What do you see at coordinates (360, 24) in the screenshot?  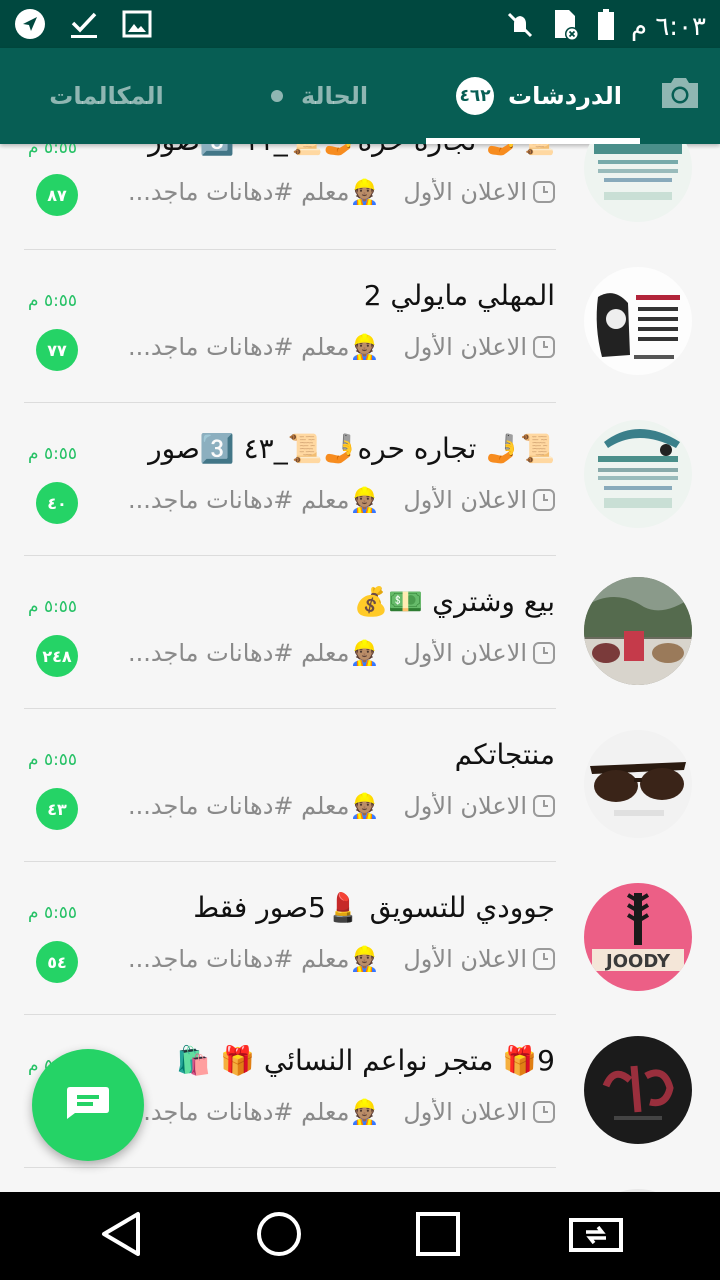 I see `status-bar: ٦:٠٣ م` at bounding box center [360, 24].